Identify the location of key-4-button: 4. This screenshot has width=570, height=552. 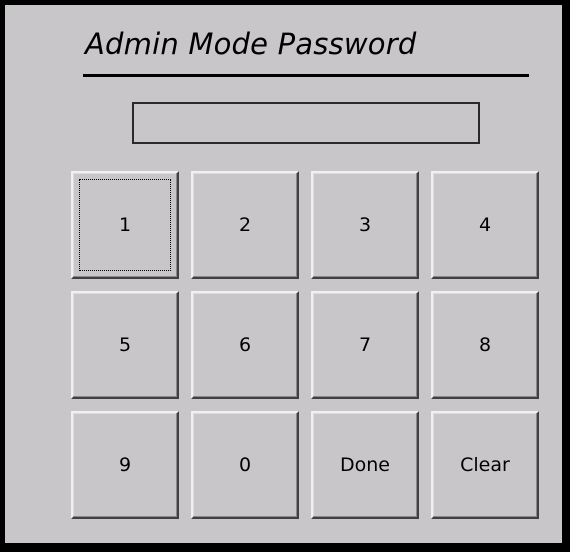
(485, 225).